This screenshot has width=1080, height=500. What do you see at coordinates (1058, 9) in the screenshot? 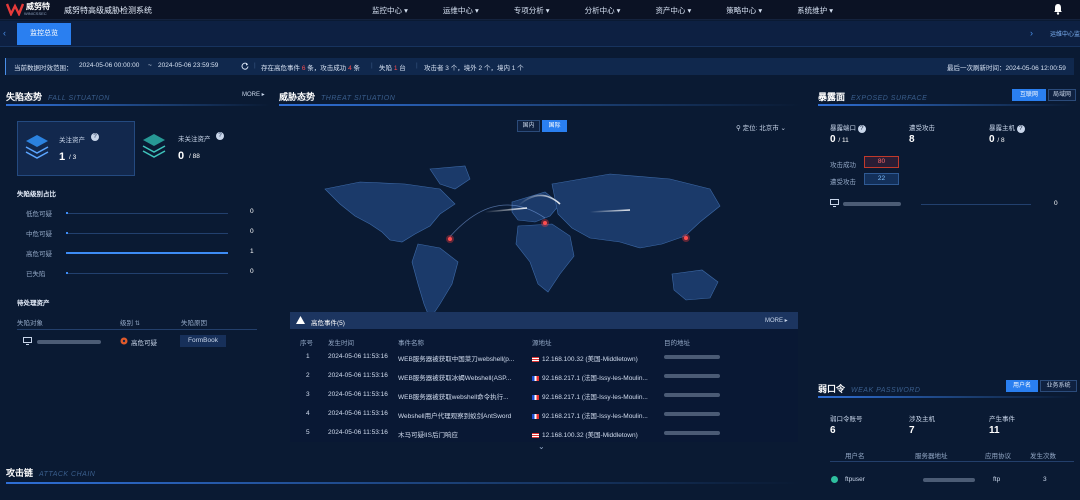
I see `bell-icon` at bounding box center [1058, 9].